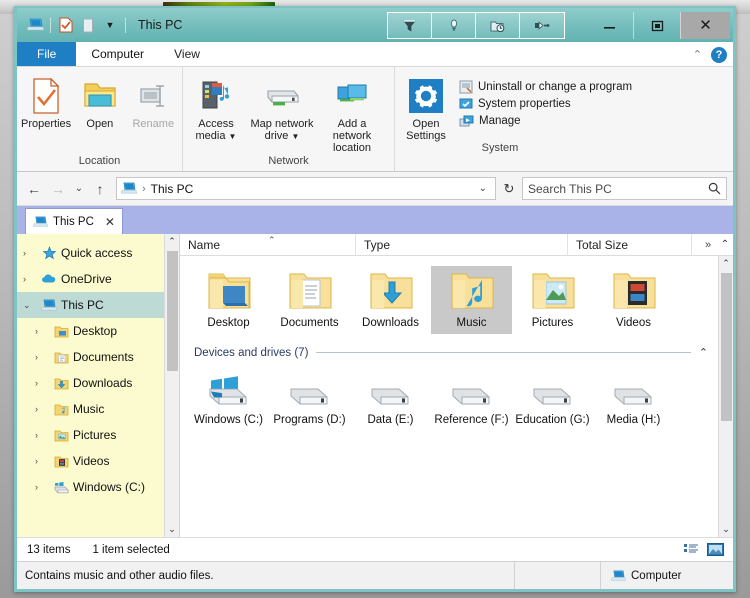  What do you see at coordinates (90, 409) in the screenshot?
I see `sidebar-item-music: › Music` at bounding box center [90, 409].